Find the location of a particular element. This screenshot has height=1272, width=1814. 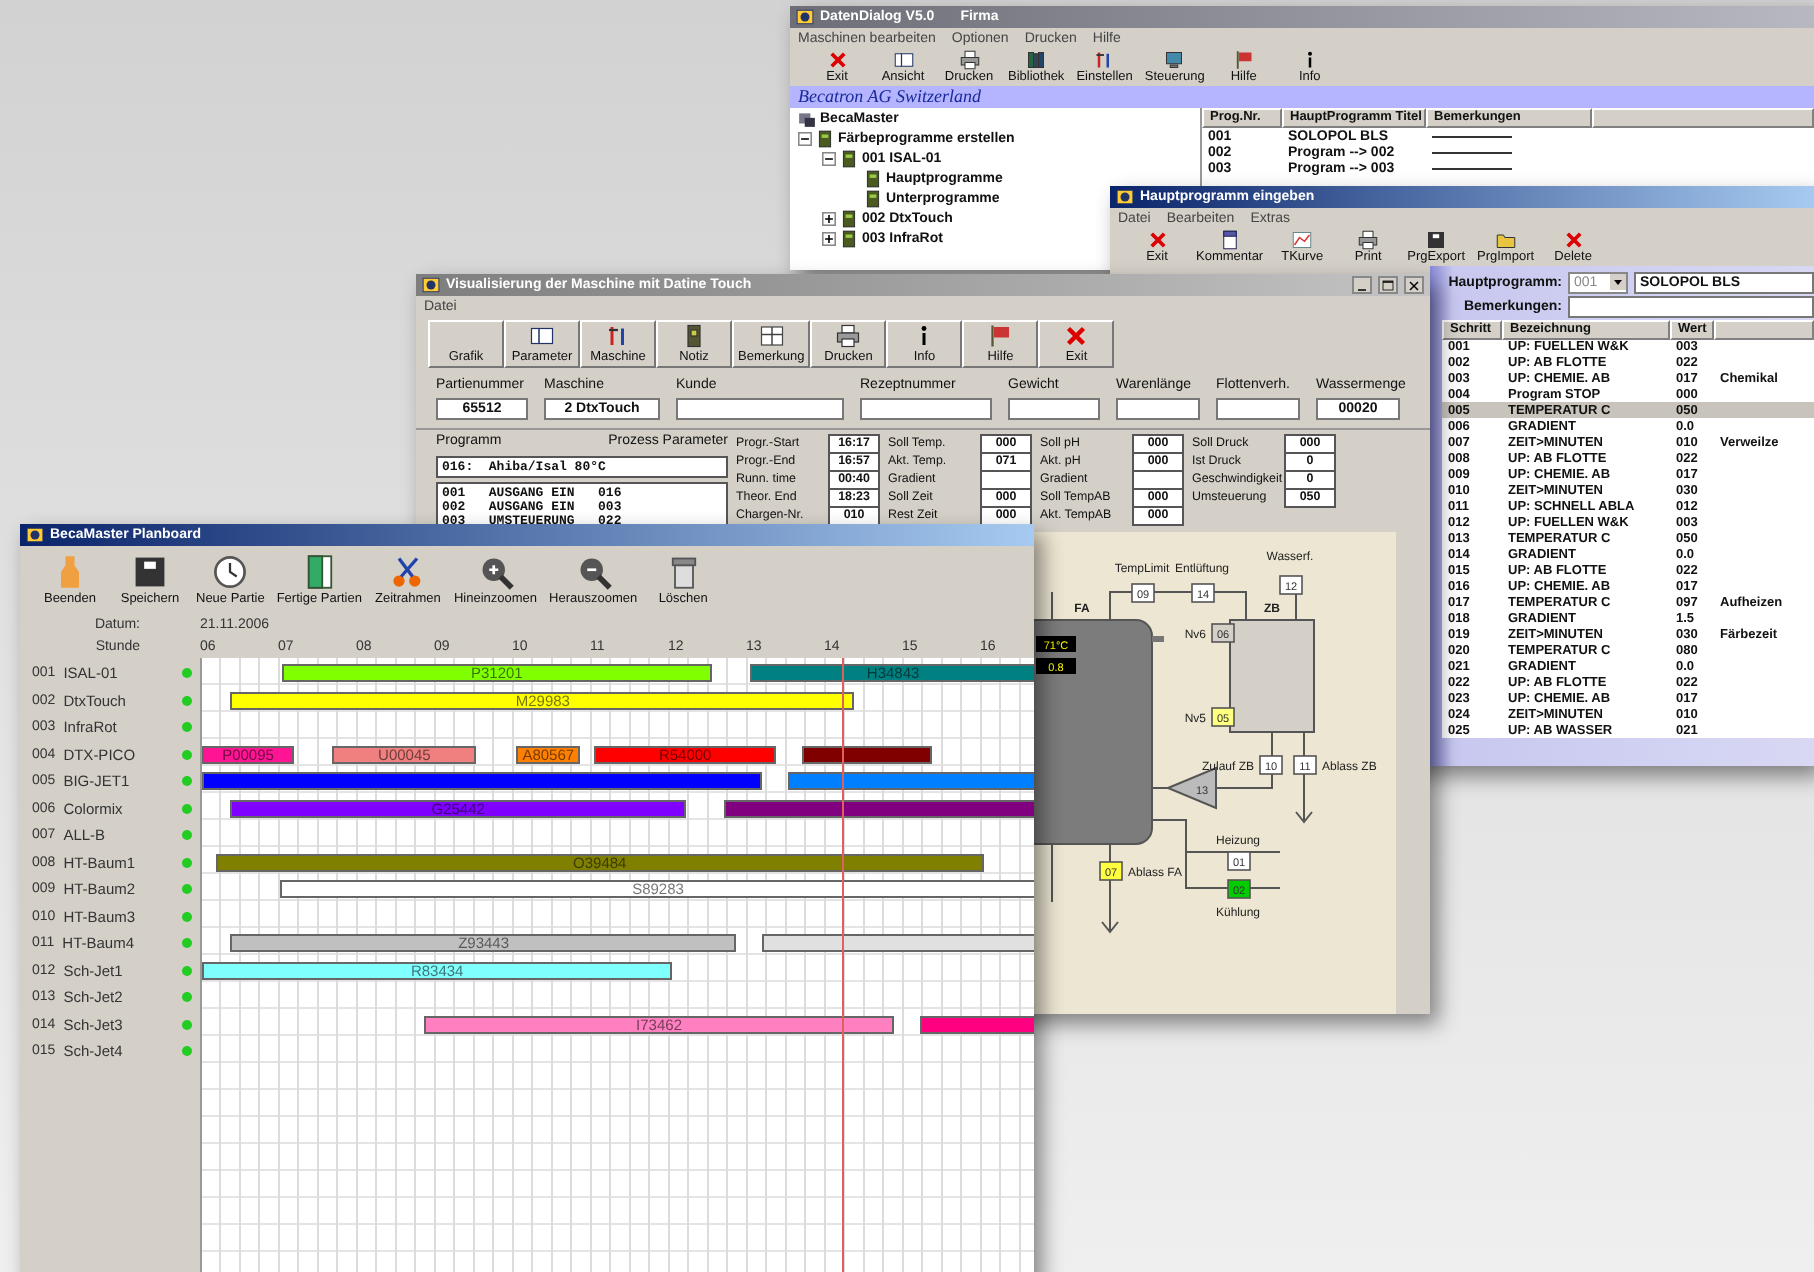

remarks-field is located at coordinates (1691, 306).